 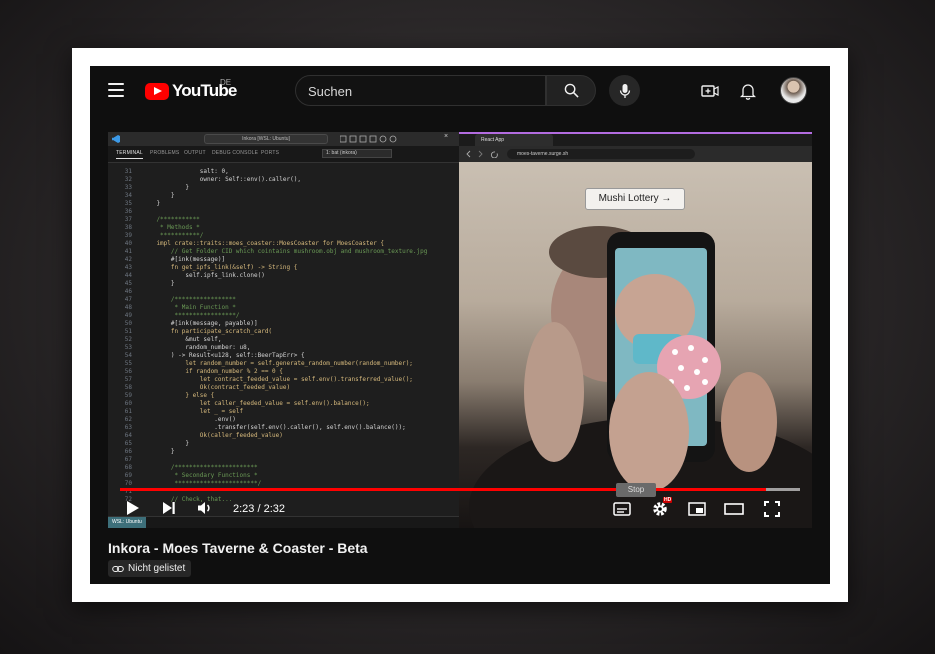 I want to click on fullscreen-icon, so click(x=772, y=509).